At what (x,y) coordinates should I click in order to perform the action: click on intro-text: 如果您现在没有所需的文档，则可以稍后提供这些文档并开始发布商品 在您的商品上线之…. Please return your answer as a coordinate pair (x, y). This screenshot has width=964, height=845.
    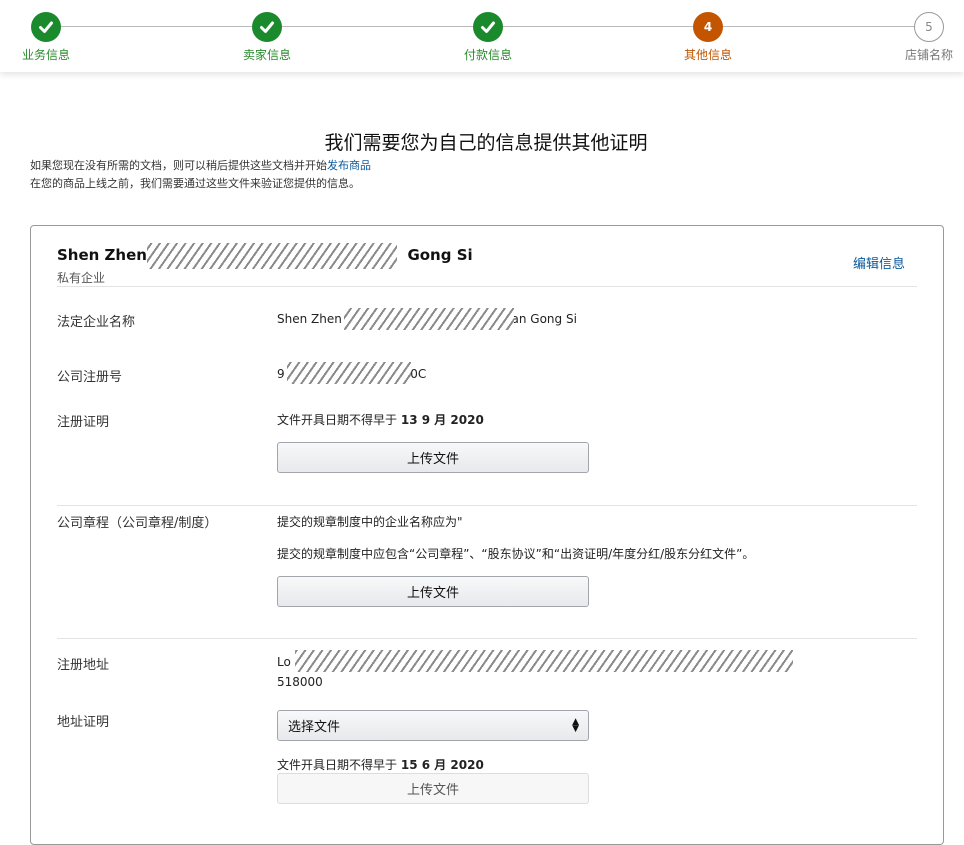
    Looking at the image, I should click on (200, 175).